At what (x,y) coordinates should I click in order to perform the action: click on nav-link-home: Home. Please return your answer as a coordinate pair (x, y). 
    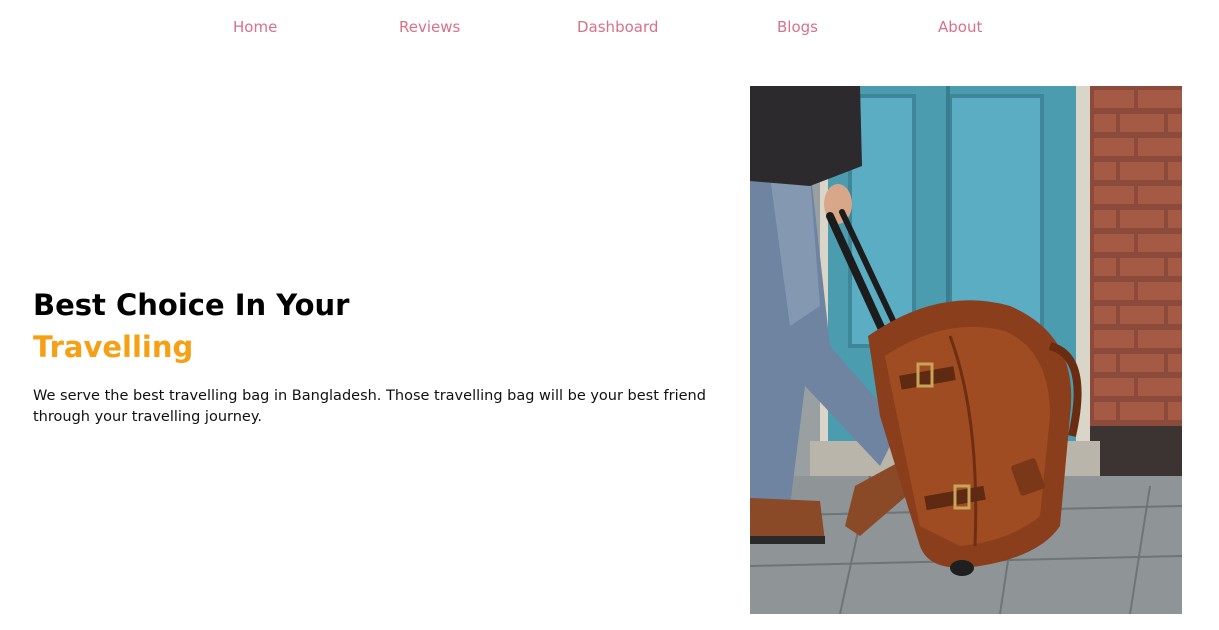
    Looking at the image, I should click on (255, 27).